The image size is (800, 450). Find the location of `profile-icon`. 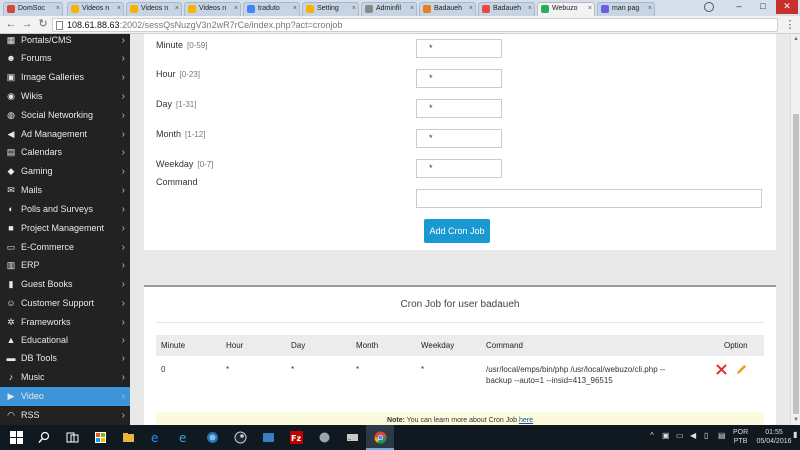

profile-icon is located at coordinates (709, 7).